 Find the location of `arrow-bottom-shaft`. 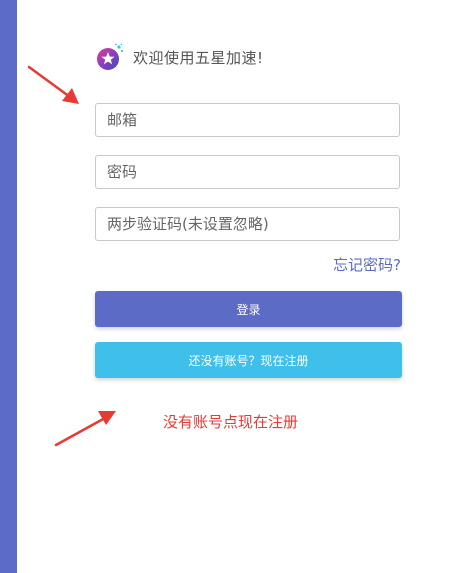

arrow-bottom-shaft is located at coordinates (80, 431).